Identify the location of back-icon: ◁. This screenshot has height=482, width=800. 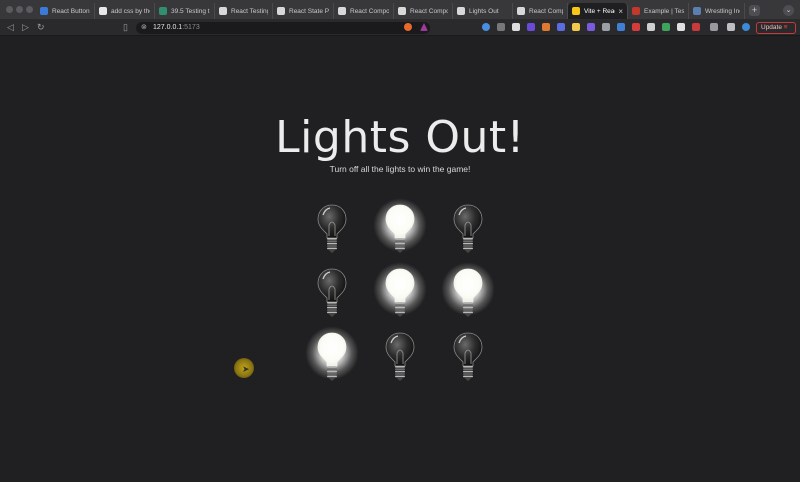
(10, 27).